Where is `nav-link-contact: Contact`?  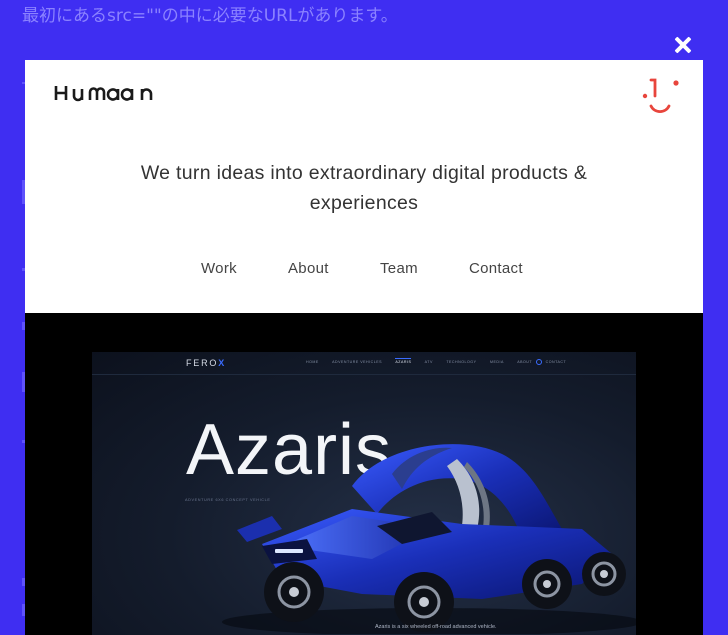
nav-link-contact: Contact is located at coordinates (496, 268).